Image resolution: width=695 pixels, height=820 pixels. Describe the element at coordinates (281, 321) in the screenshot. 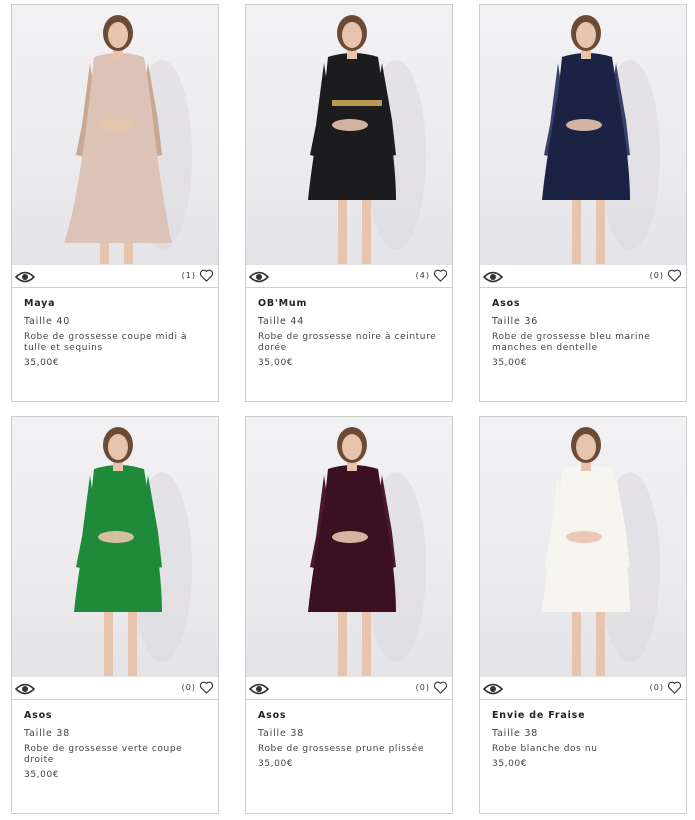

I see `product-size: Taille 44` at that location.